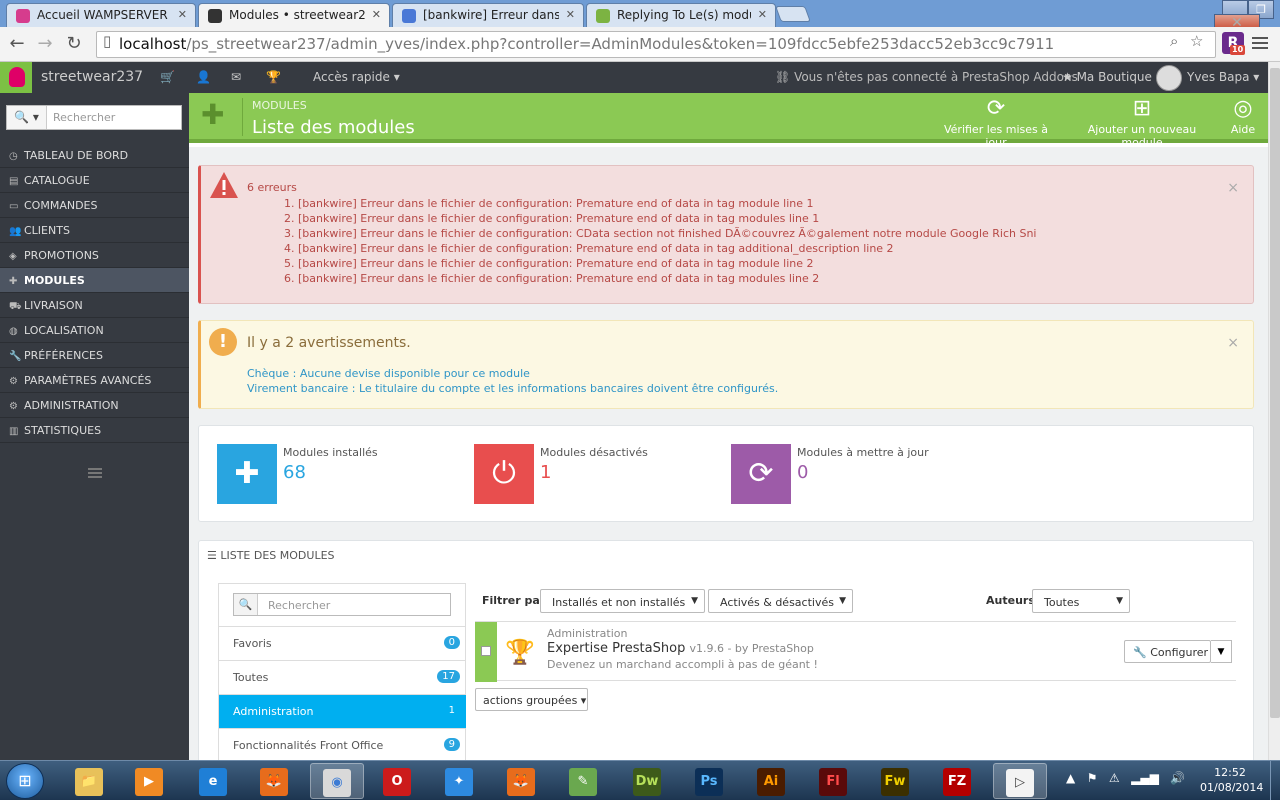 The image size is (1280, 800). What do you see at coordinates (833, 781) in the screenshot?
I see `taskbar-flash-button: Fl` at bounding box center [833, 781].